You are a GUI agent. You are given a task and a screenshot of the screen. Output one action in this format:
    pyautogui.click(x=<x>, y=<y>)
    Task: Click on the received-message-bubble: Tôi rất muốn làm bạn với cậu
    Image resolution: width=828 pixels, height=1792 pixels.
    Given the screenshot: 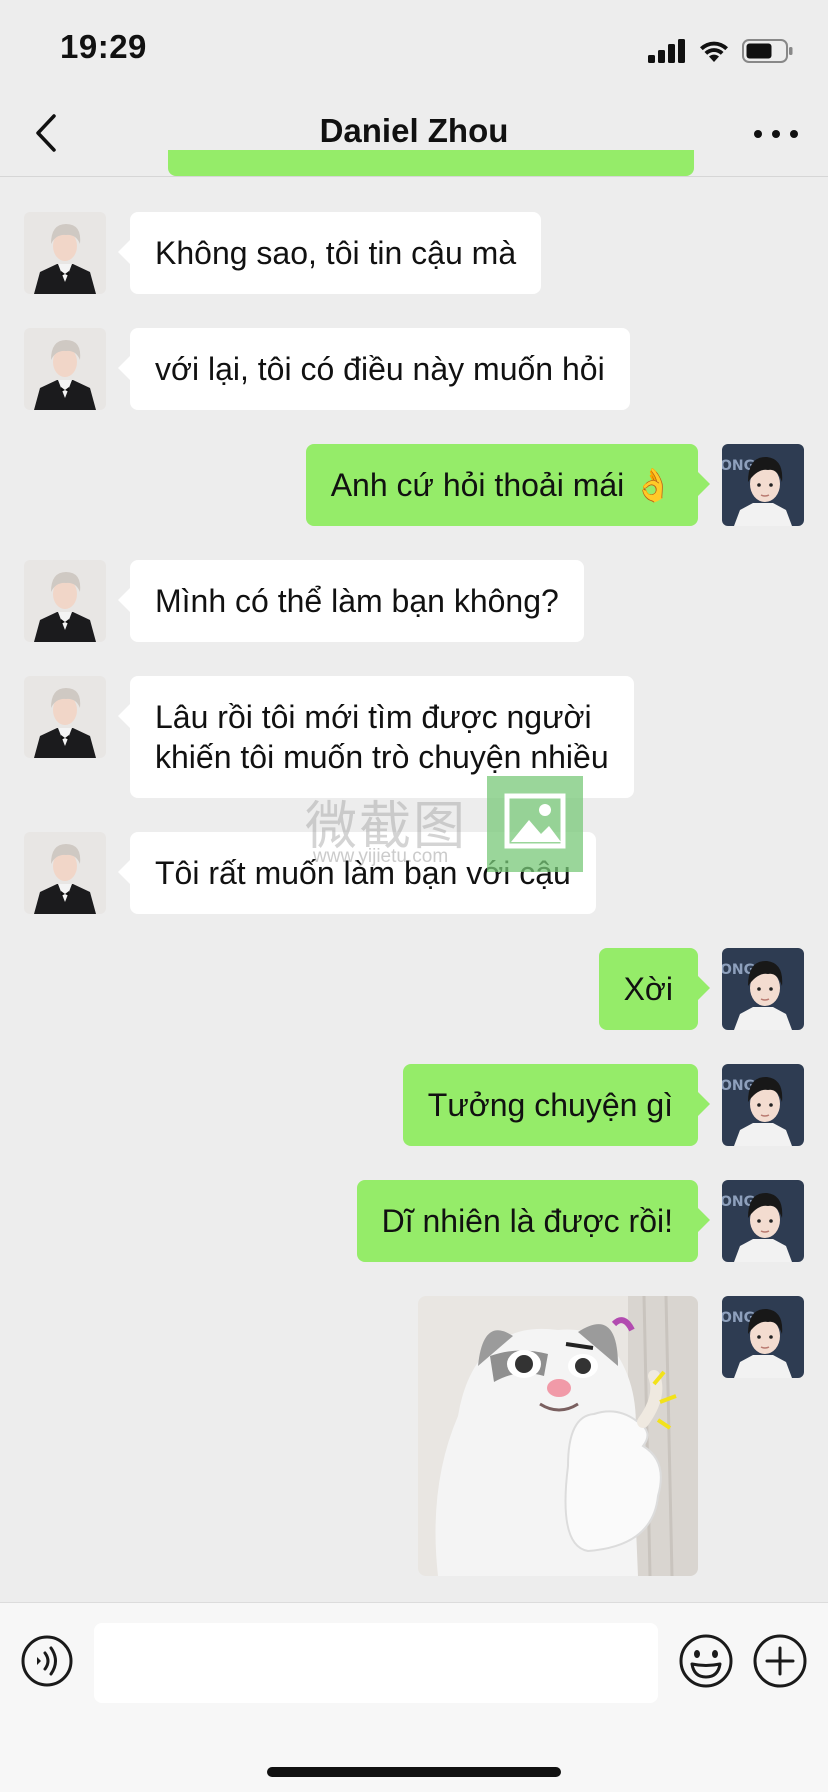 What is the action you would take?
    pyautogui.click(x=357, y=873)
    